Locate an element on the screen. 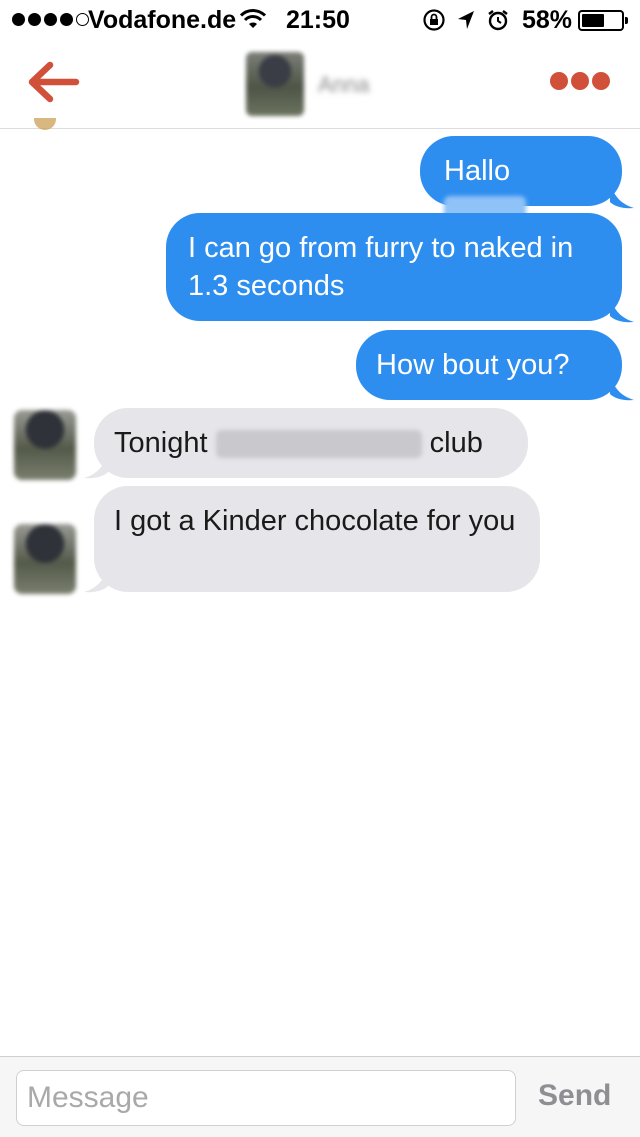 This screenshot has height=1137, width=640. alarm-clock-icon is located at coordinates (498, 22).